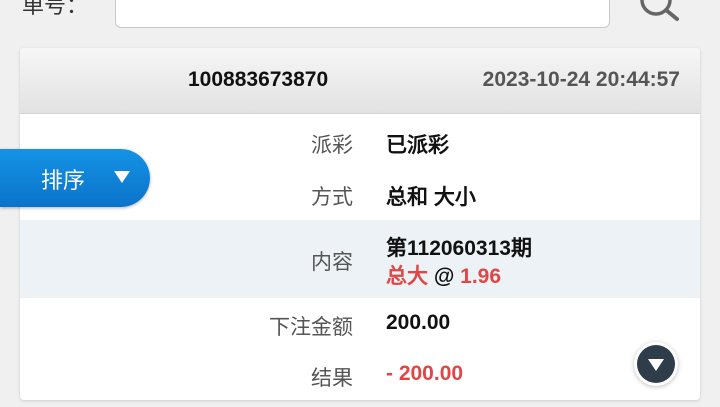 This screenshot has height=407, width=720. What do you see at coordinates (332, 197) in the screenshot?
I see `method-label: 方式` at bounding box center [332, 197].